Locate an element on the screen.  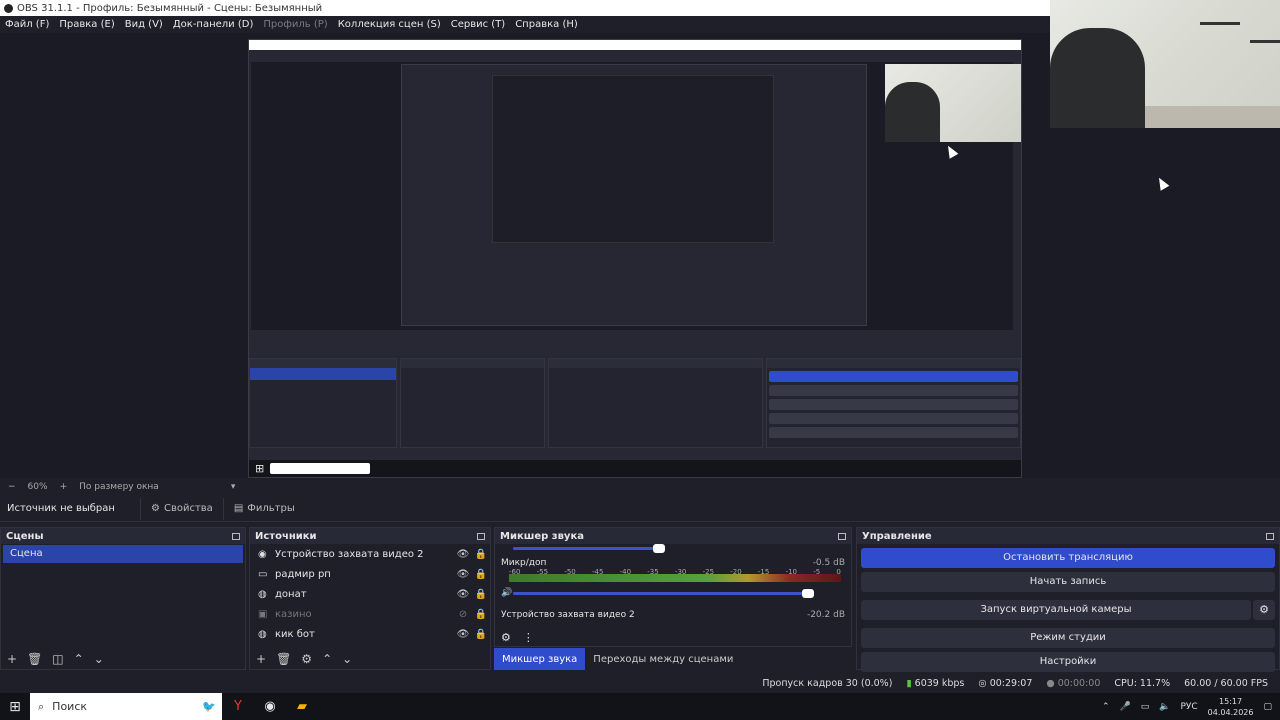
filter-icon: ◫ is located at coordinates (57, 659).